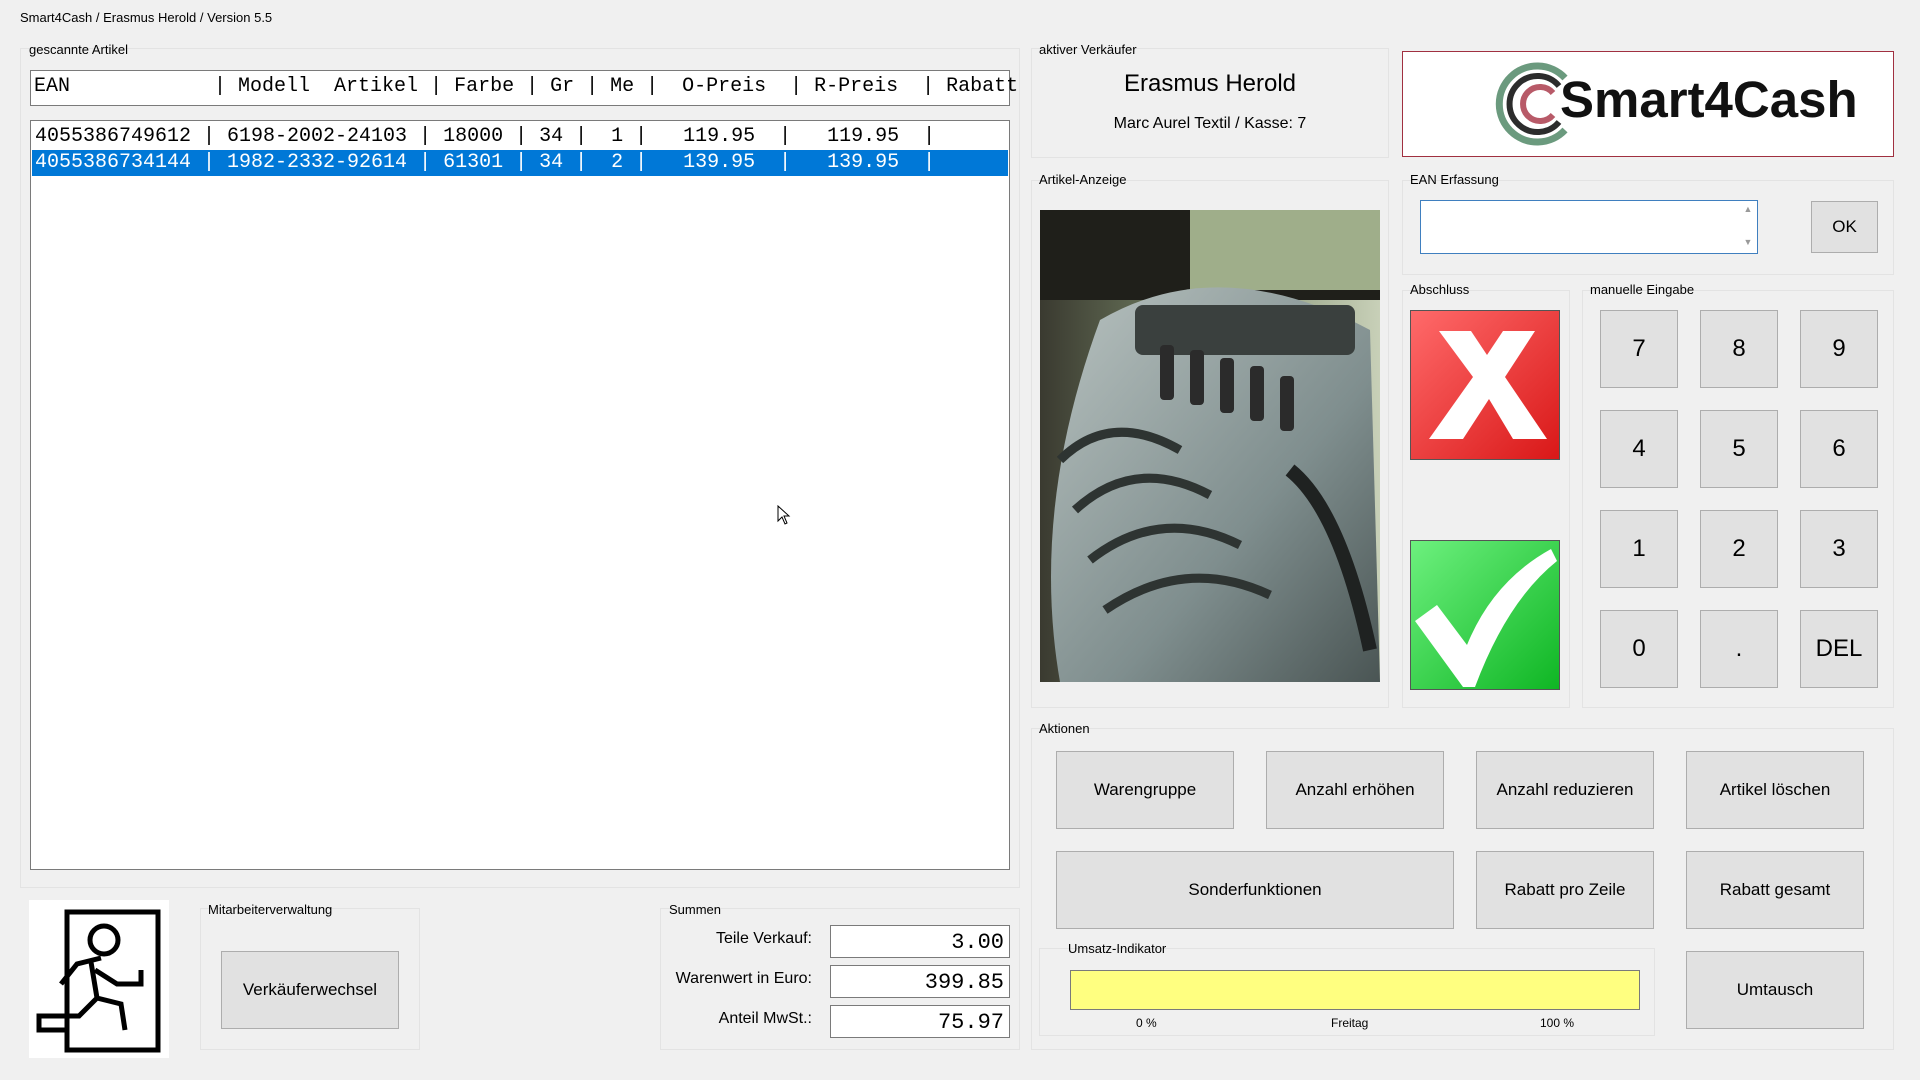 The width and height of the screenshot is (1920, 1080). I want to click on teile-verkauf-label: Teile Verkauf:, so click(763, 938).